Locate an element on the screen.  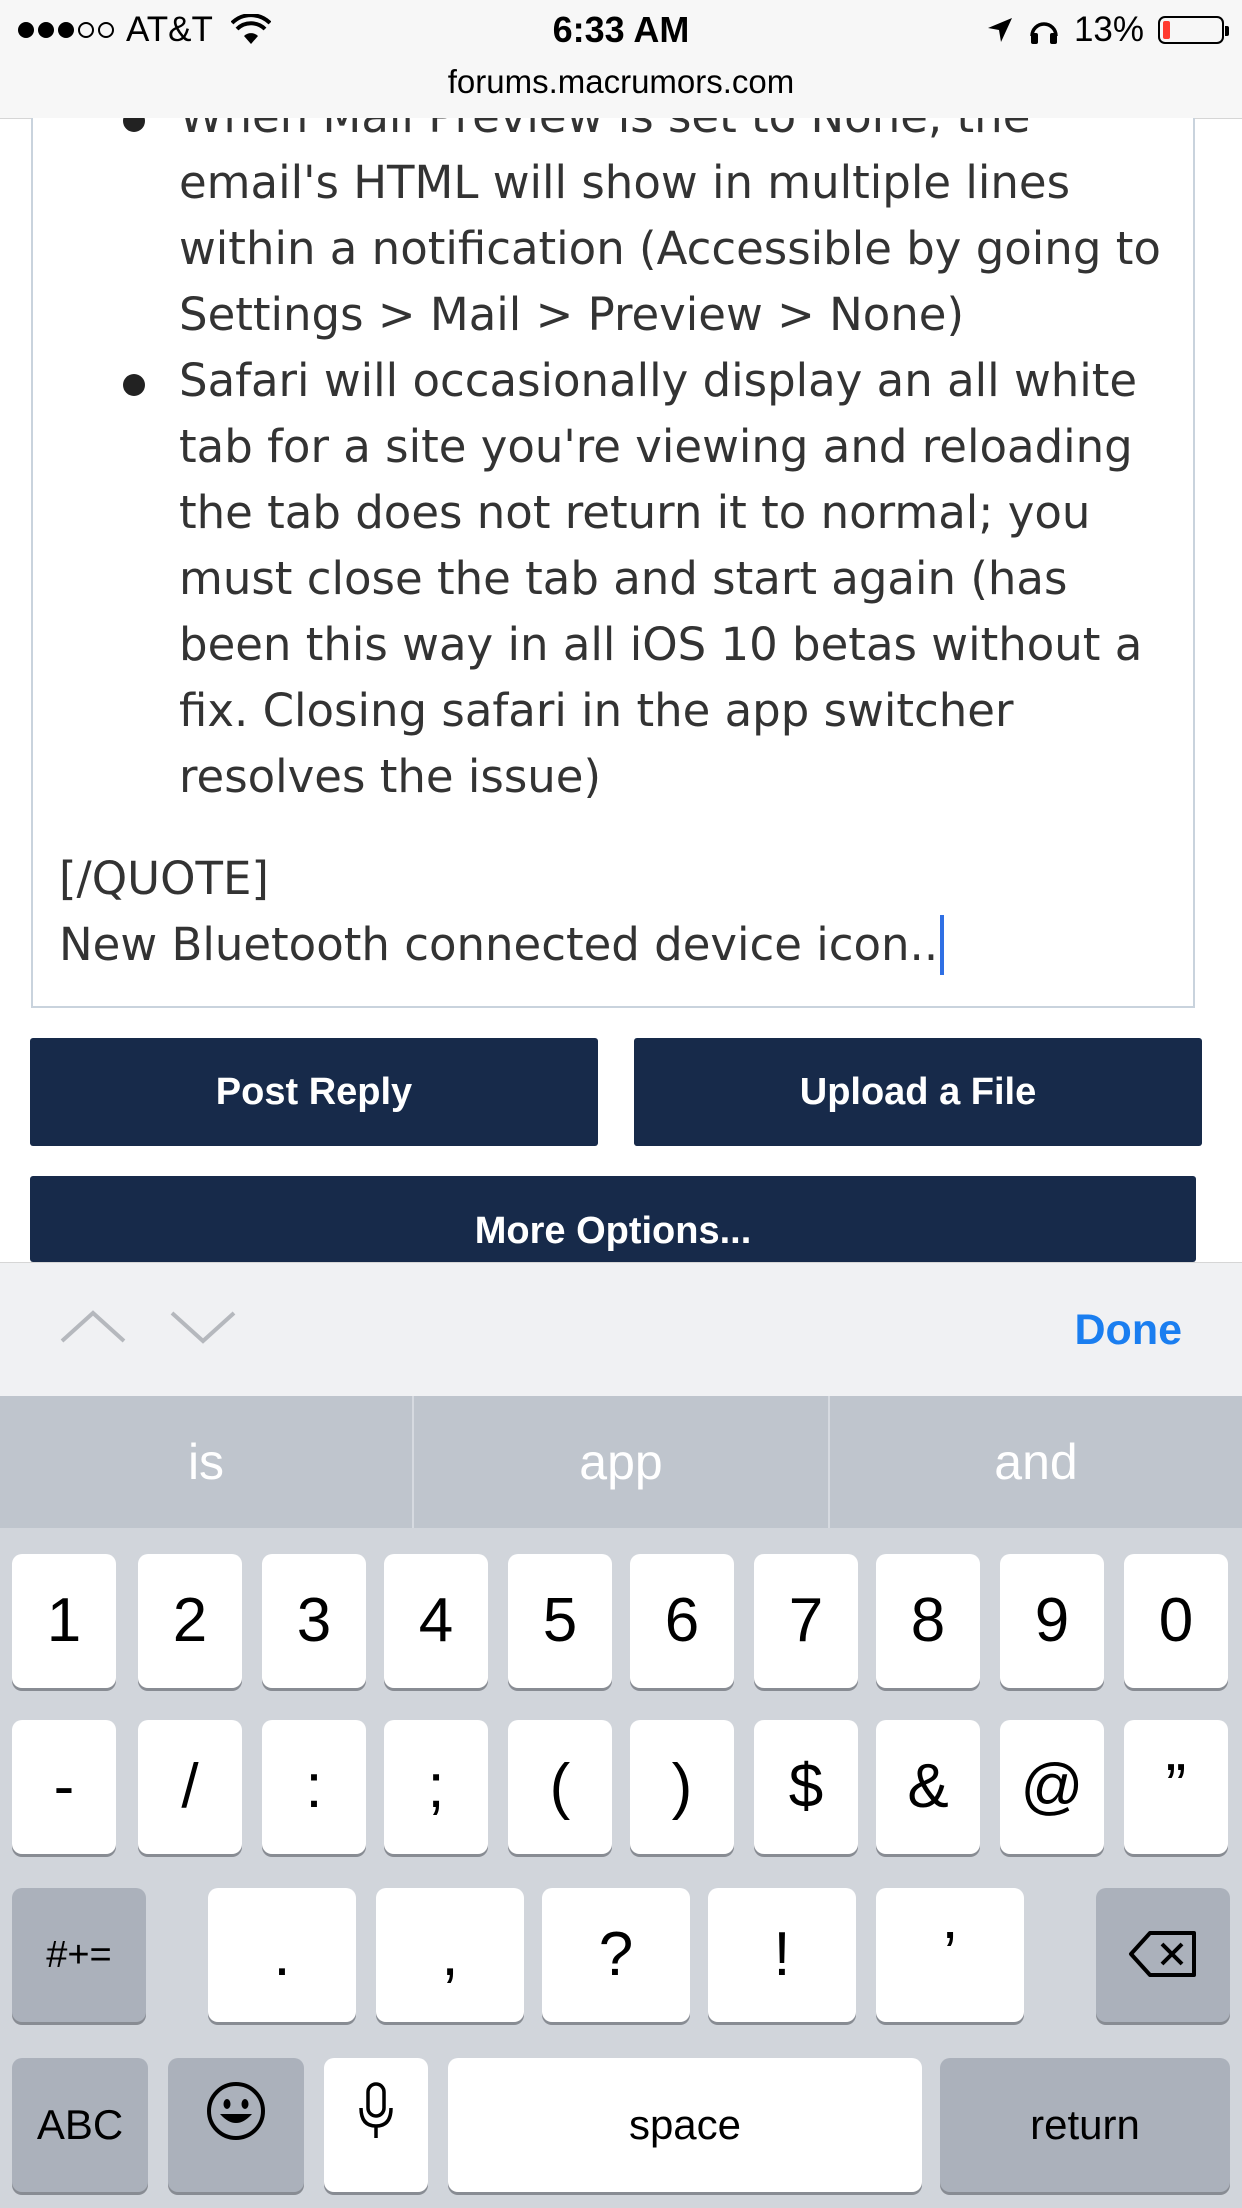
key-hyphen: - is located at coordinates (64, 1787).